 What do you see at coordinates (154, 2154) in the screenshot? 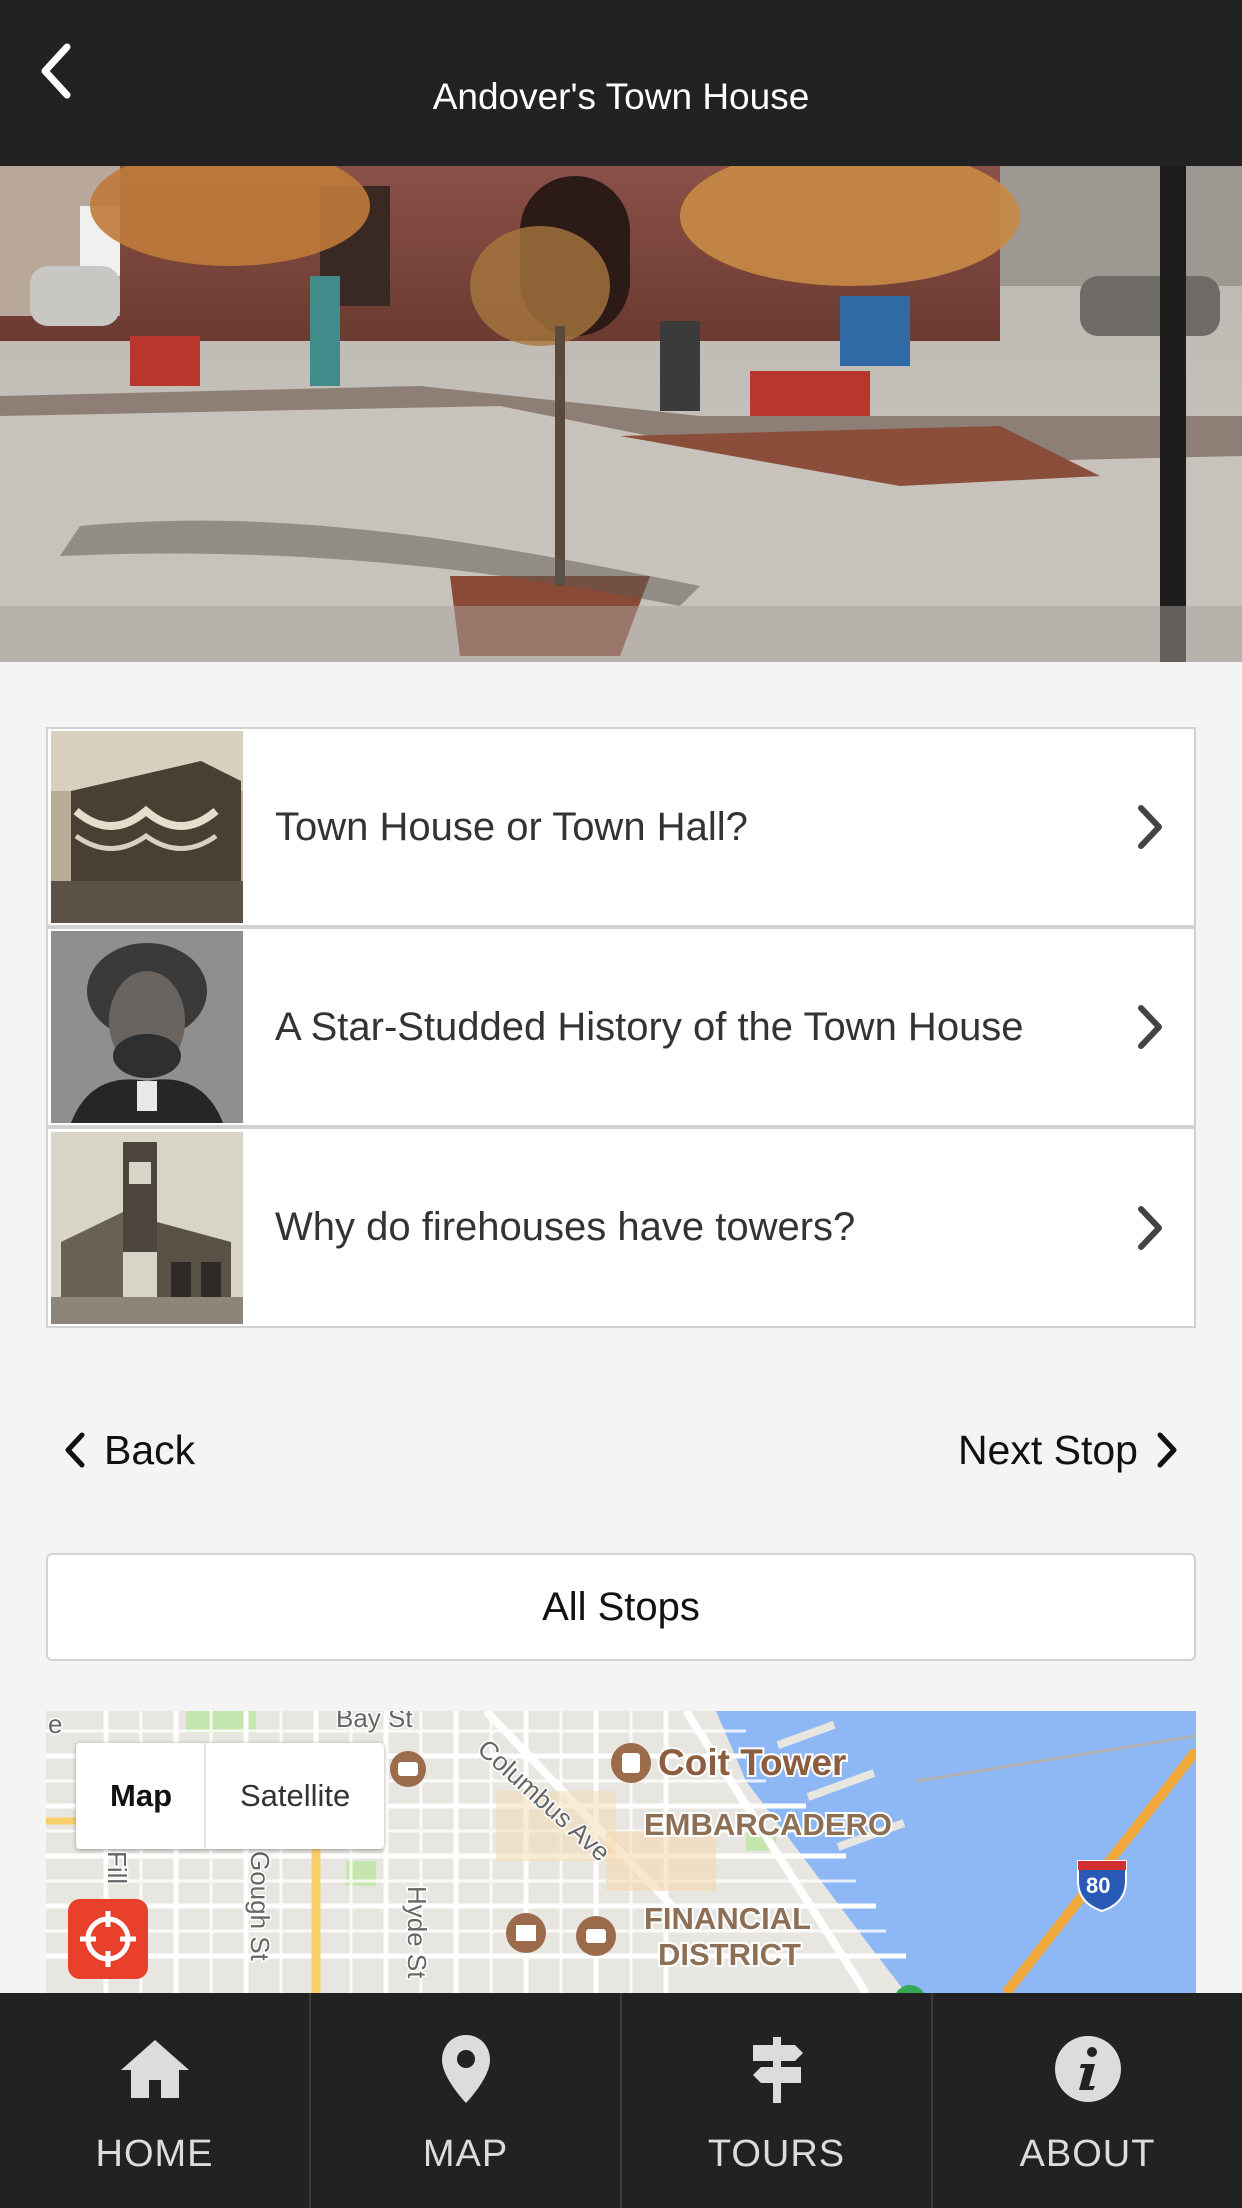
I see `tab-label: HOME` at bounding box center [154, 2154].